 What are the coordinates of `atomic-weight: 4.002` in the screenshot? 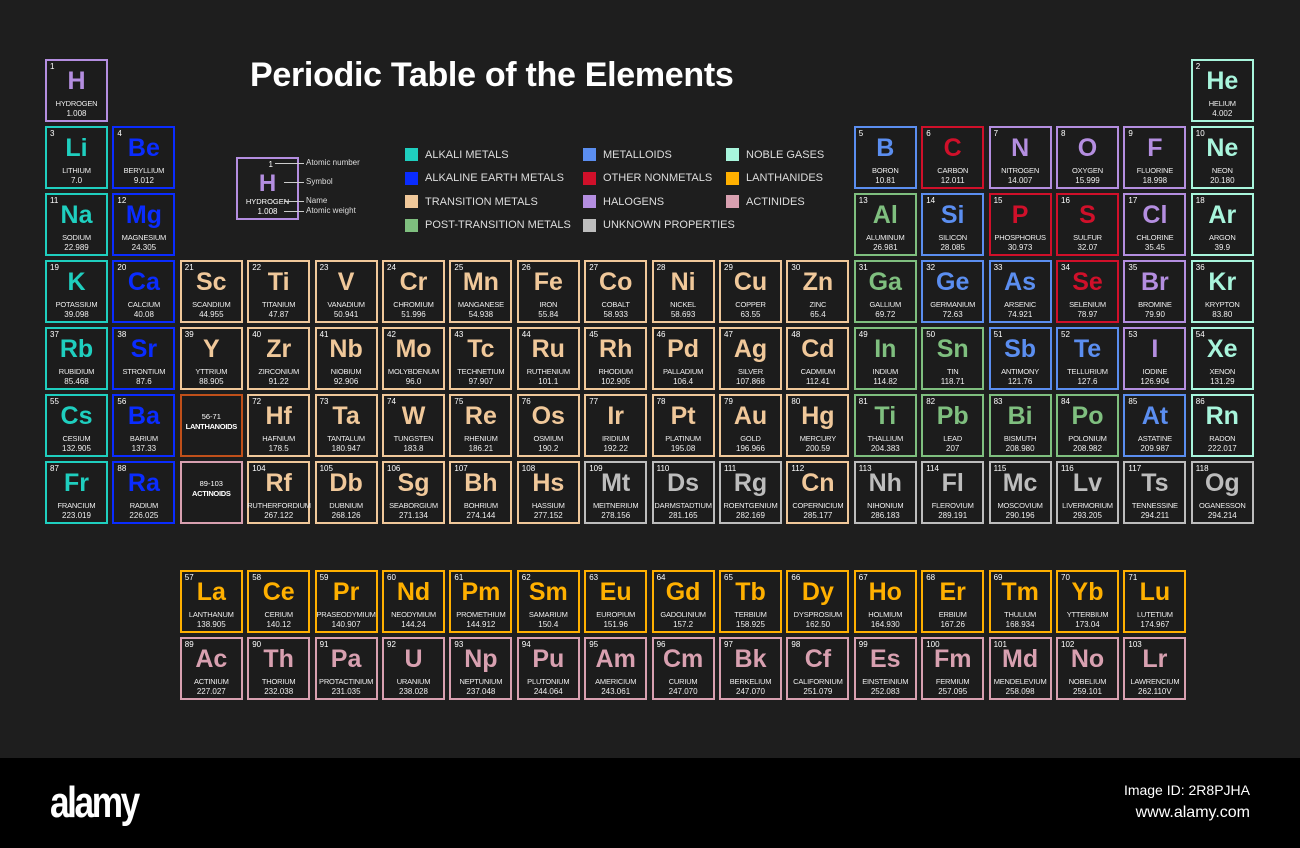 It's located at (1222, 113).